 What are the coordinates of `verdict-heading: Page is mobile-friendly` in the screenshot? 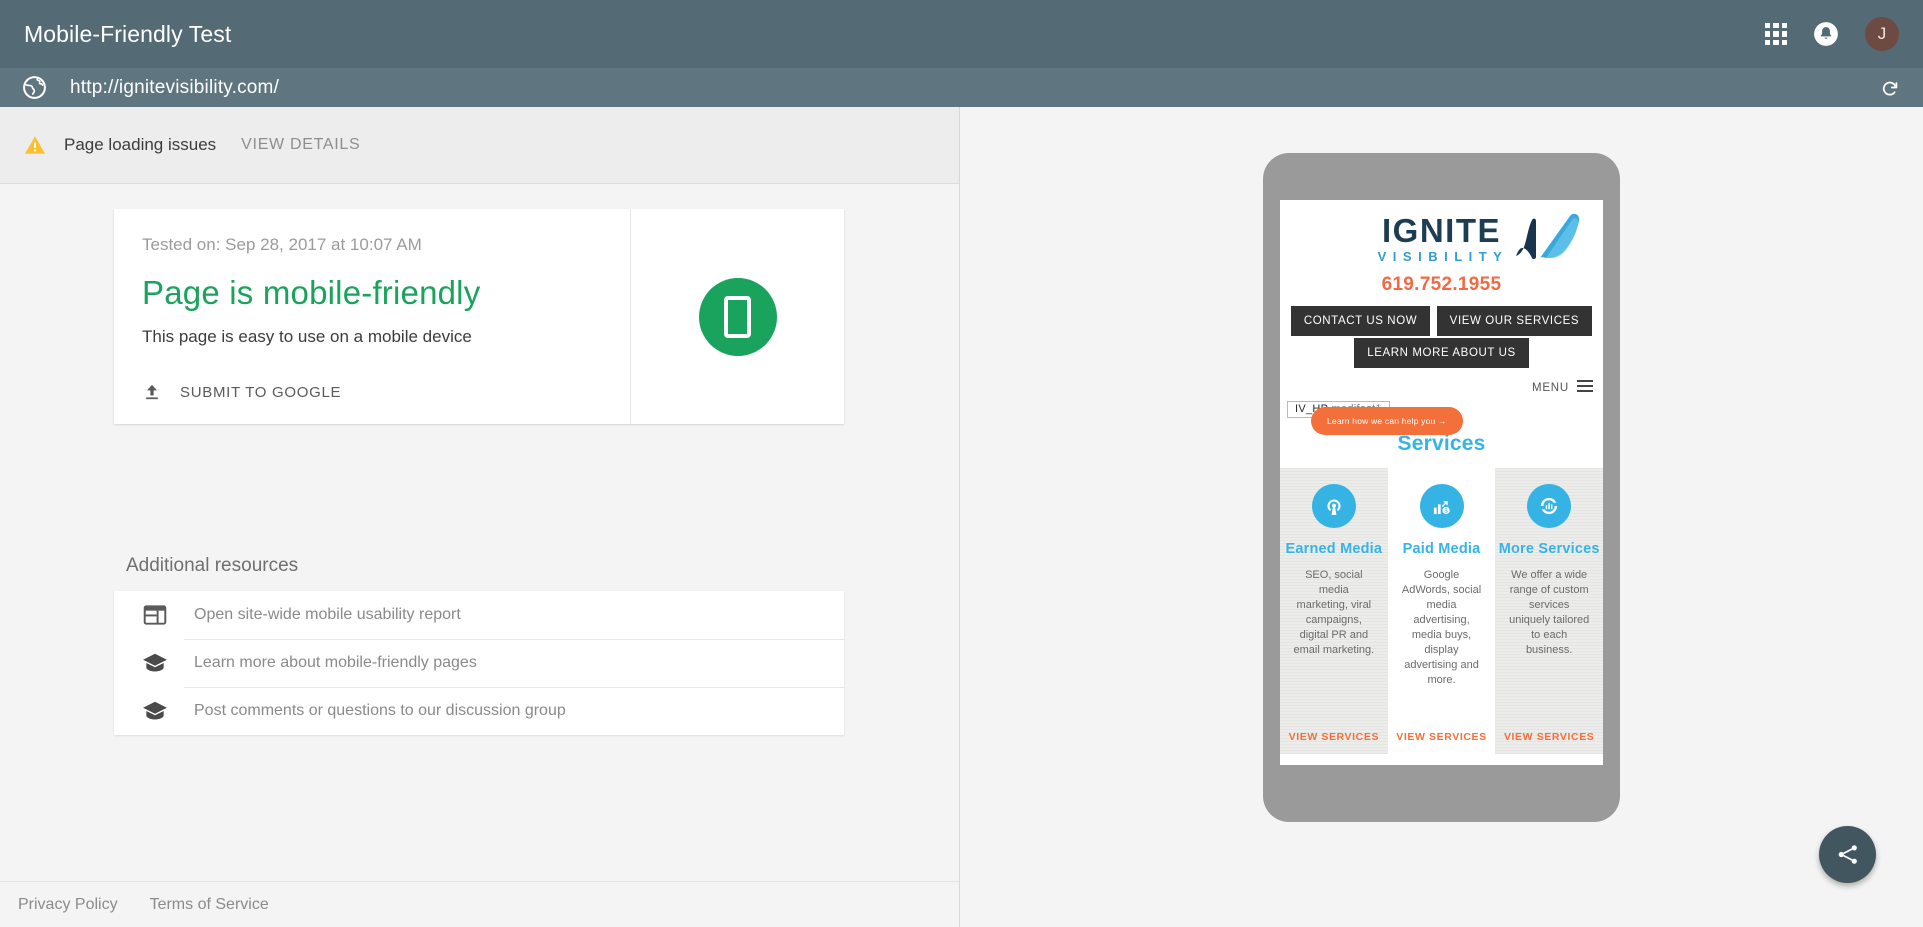 It's located at (311, 292).